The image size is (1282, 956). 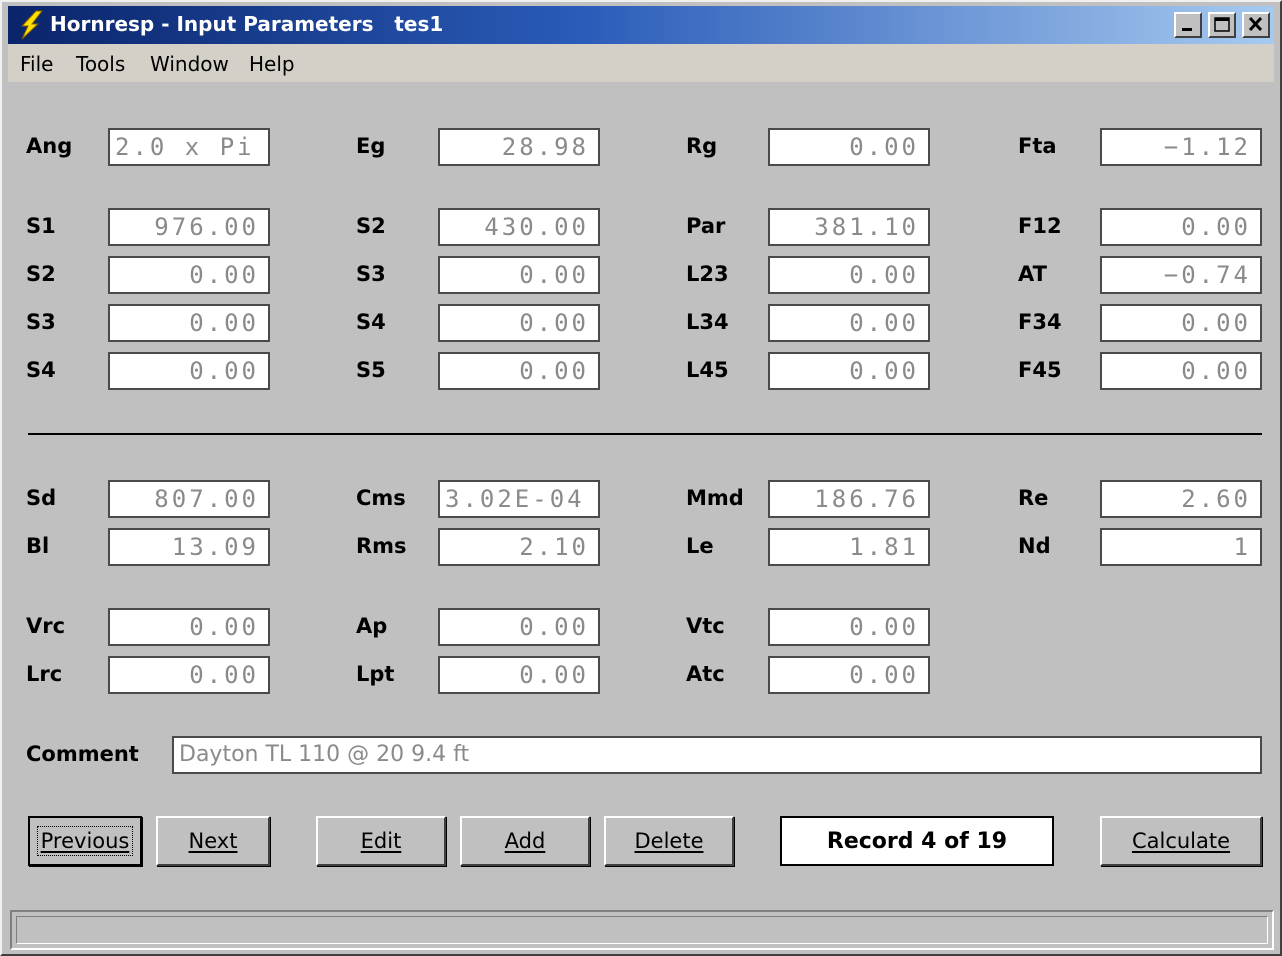 I want to click on field-fta: −1.12, so click(x=1181, y=147).